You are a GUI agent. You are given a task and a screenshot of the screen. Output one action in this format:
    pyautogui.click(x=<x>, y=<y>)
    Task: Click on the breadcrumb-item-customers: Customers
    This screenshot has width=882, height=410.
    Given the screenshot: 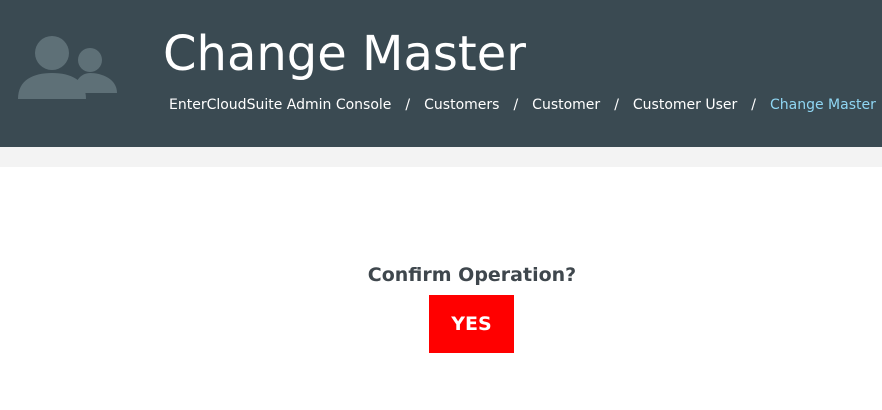 What is the action you would take?
    pyautogui.click(x=461, y=105)
    